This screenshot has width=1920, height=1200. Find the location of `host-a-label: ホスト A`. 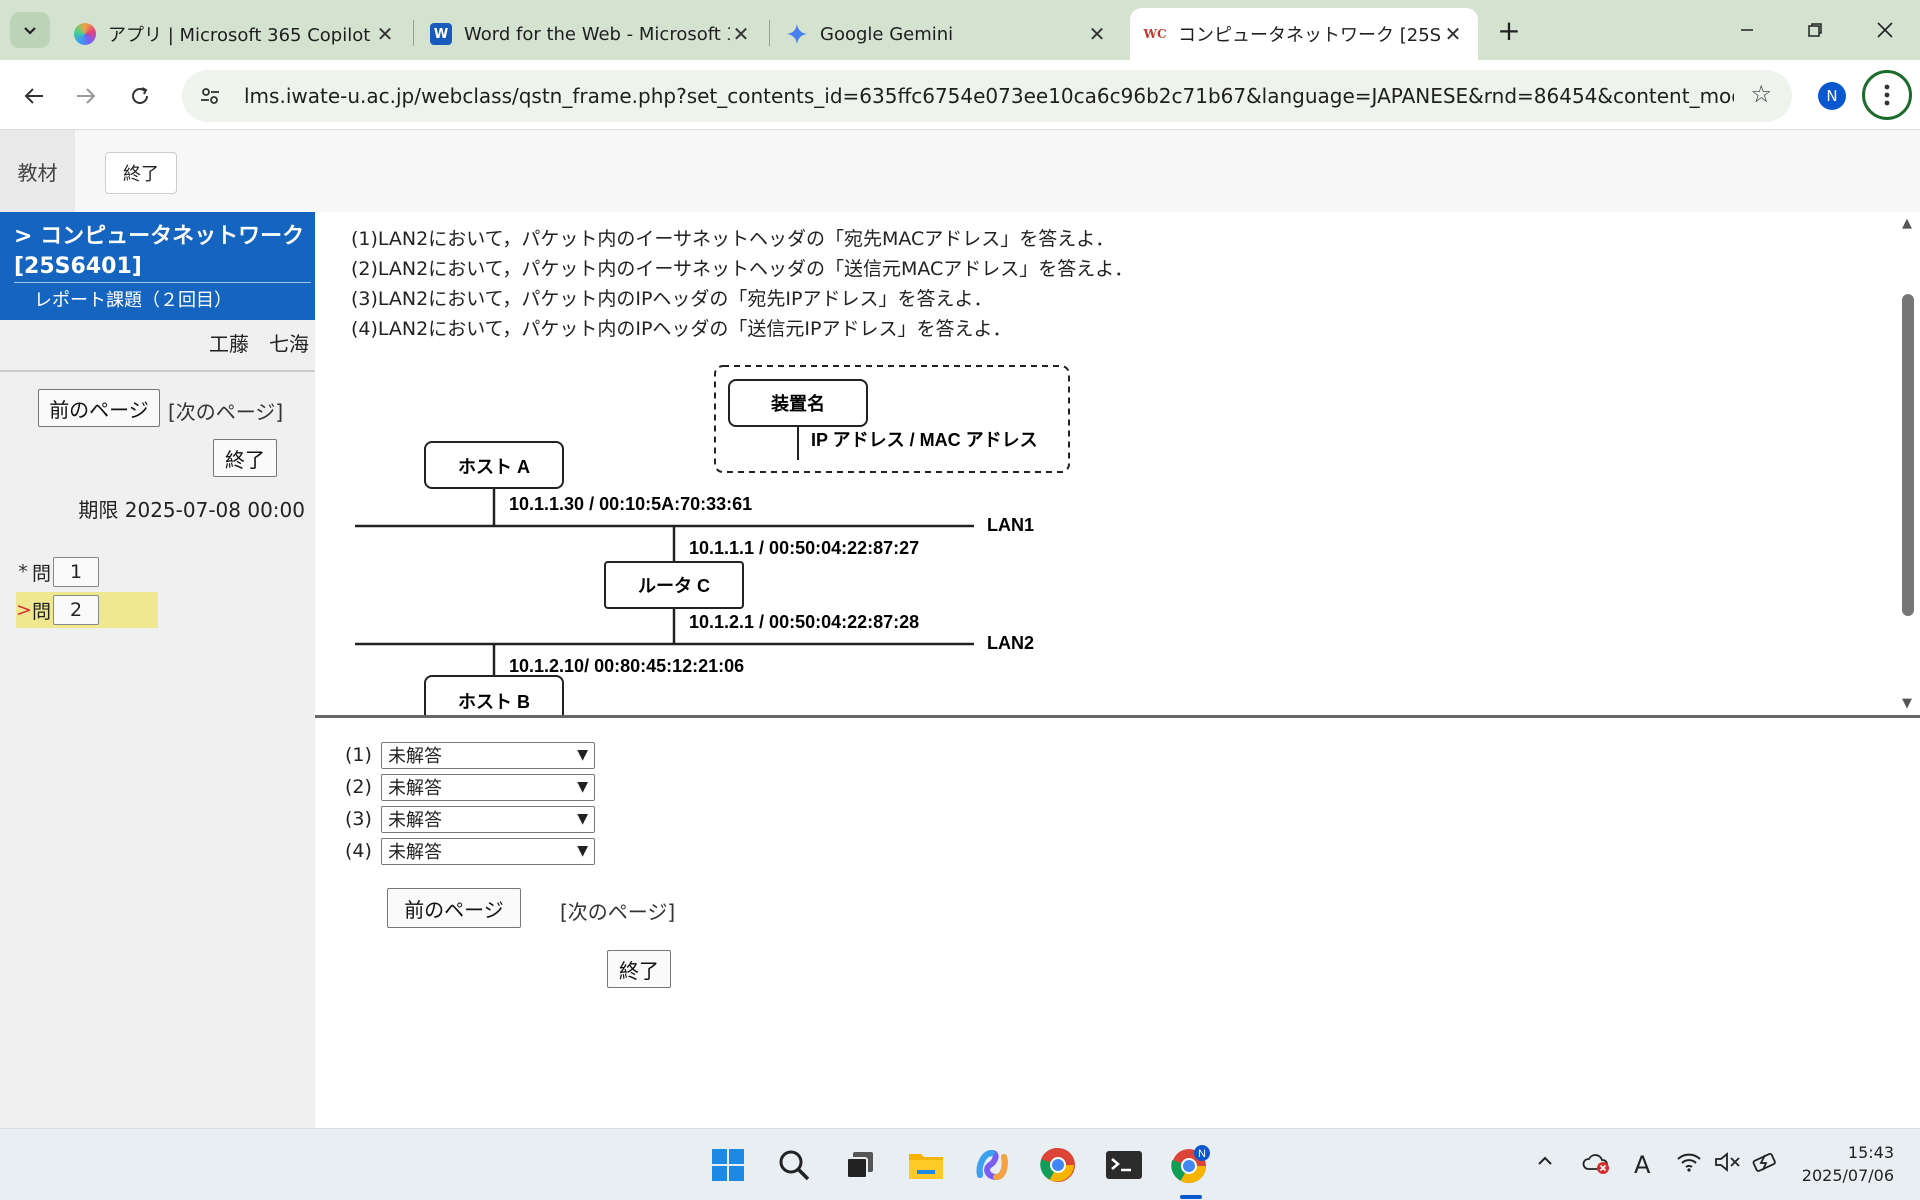

host-a-label: ホスト A is located at coordinates (494, 467).